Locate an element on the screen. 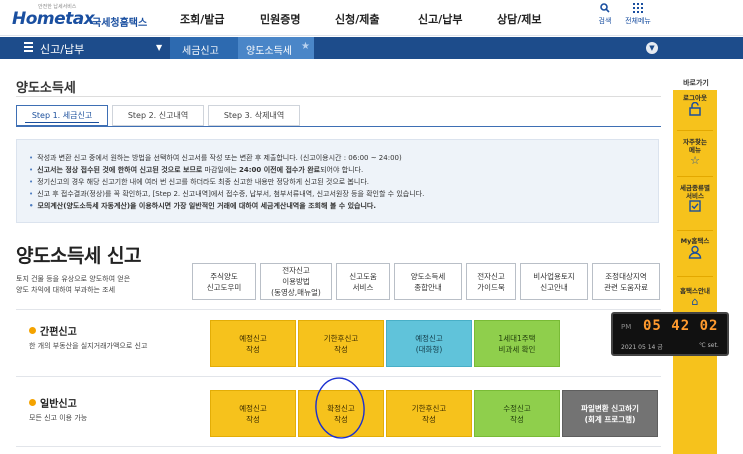  breadcrumb-bar: 신고/납부 ▼ 세금신고 양도소득세 ★ ▼ is located at coordinates (371, 48).